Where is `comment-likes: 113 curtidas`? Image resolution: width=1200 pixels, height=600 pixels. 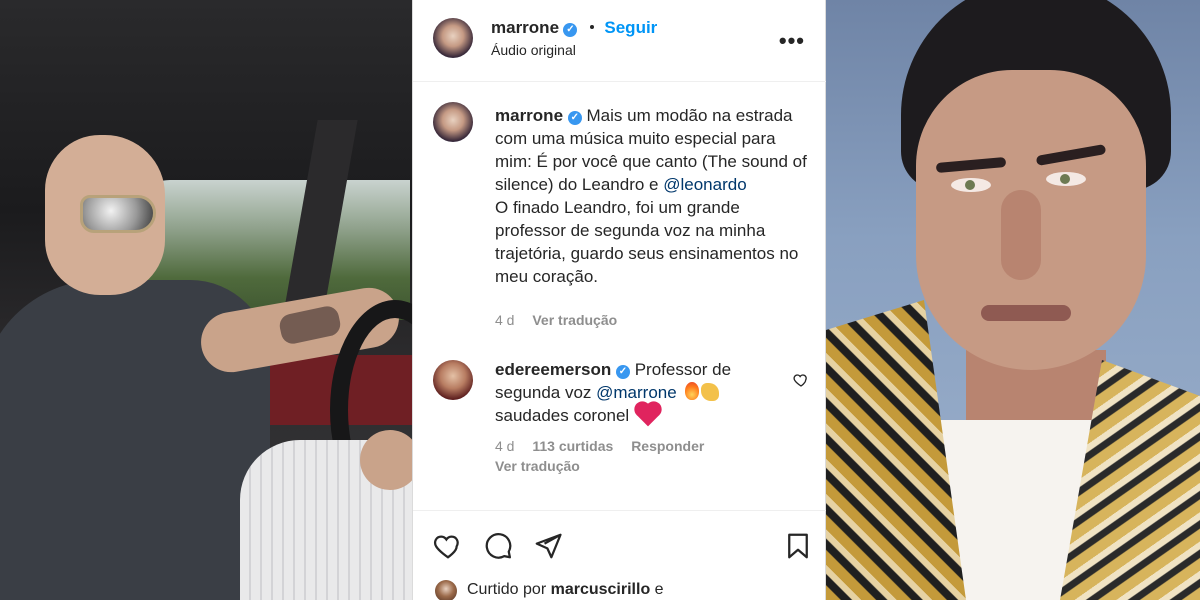 comment-likes: 113 curtidas is located at coordinates (572, 446).